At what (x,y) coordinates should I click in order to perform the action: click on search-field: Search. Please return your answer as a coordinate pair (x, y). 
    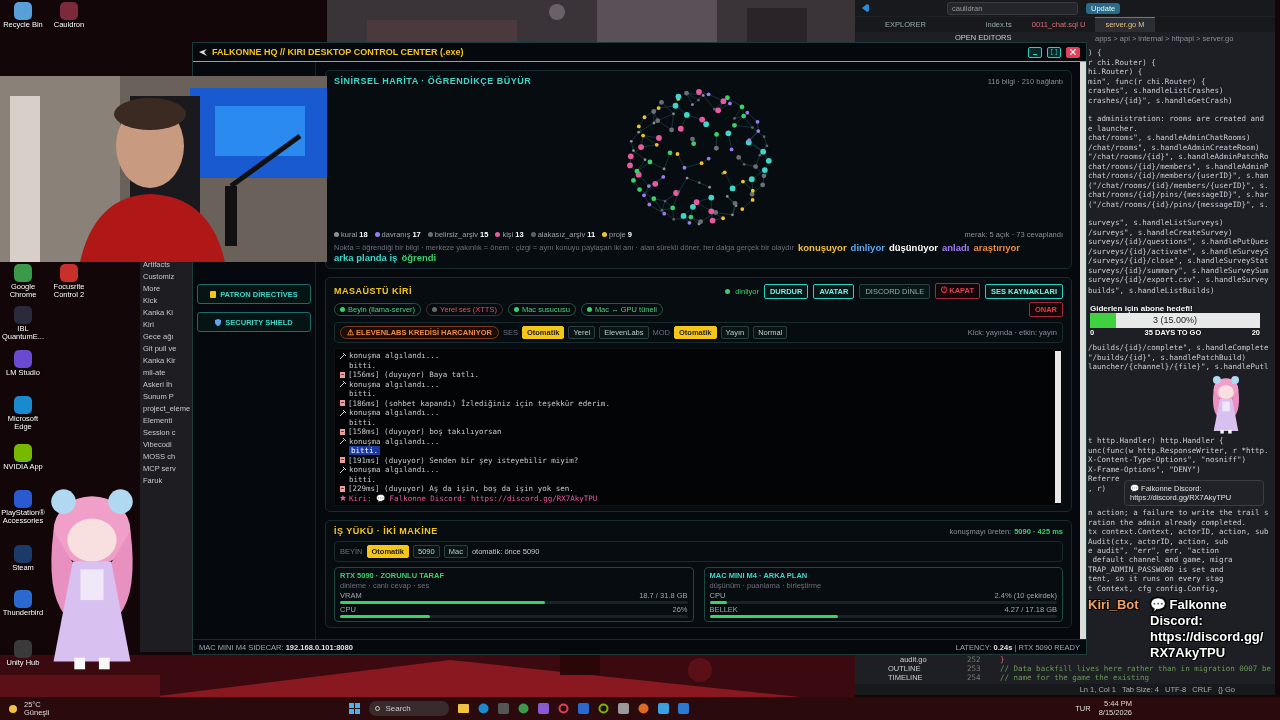
    Looking at the image, I should click on (409, 708).